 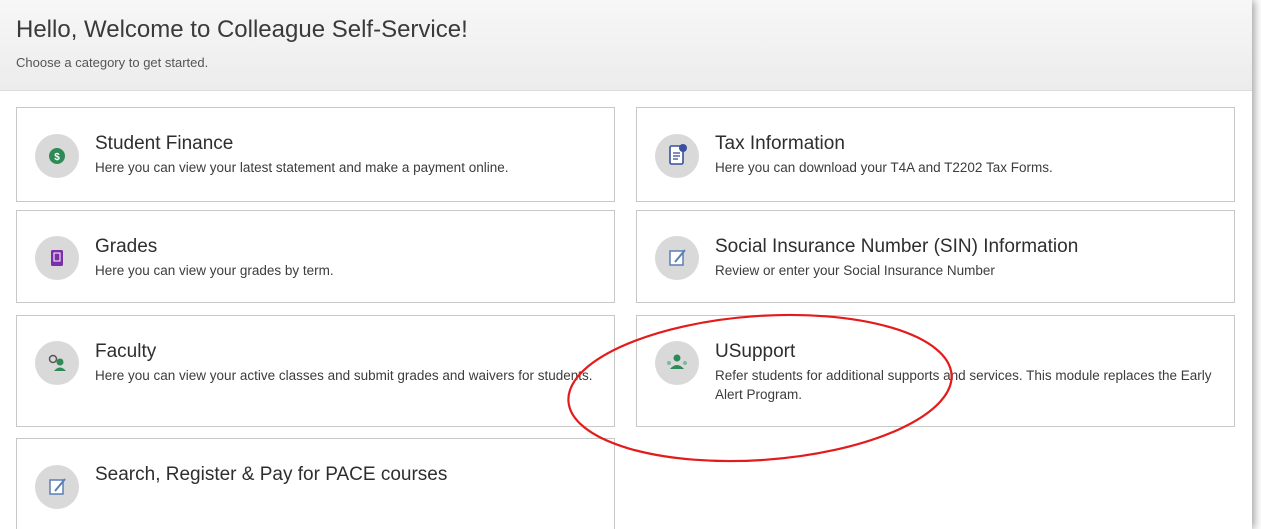 What do you see at coordinates (57, 258) in the screenshot?
I see `grade-book-icon` at bounding box center [57, 258].